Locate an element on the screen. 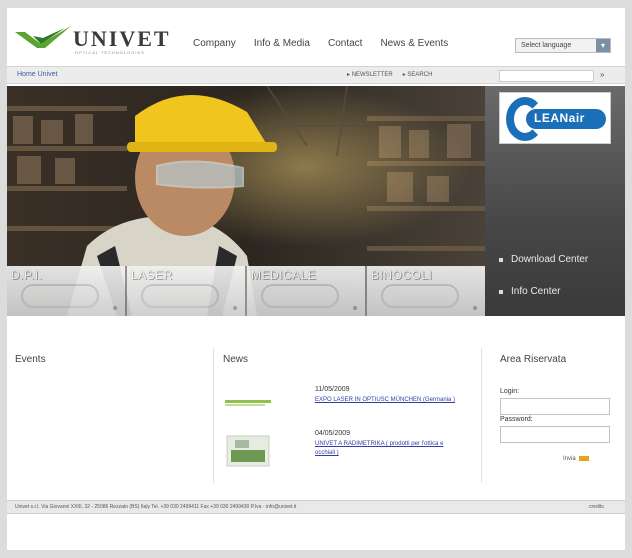 This screenshot has width=632, height=558. univet-logo: UNIVET OPTICAL TECHNOLOGIES is located at coordinates (102, 41).